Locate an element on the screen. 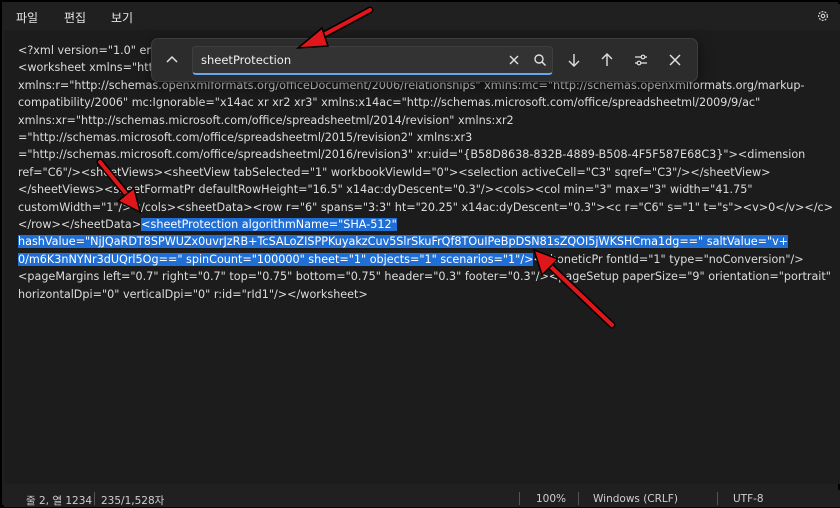 This screenshot has height=508, width=840. text-line: </row></sheetData> is located at coordinates (80, 225).